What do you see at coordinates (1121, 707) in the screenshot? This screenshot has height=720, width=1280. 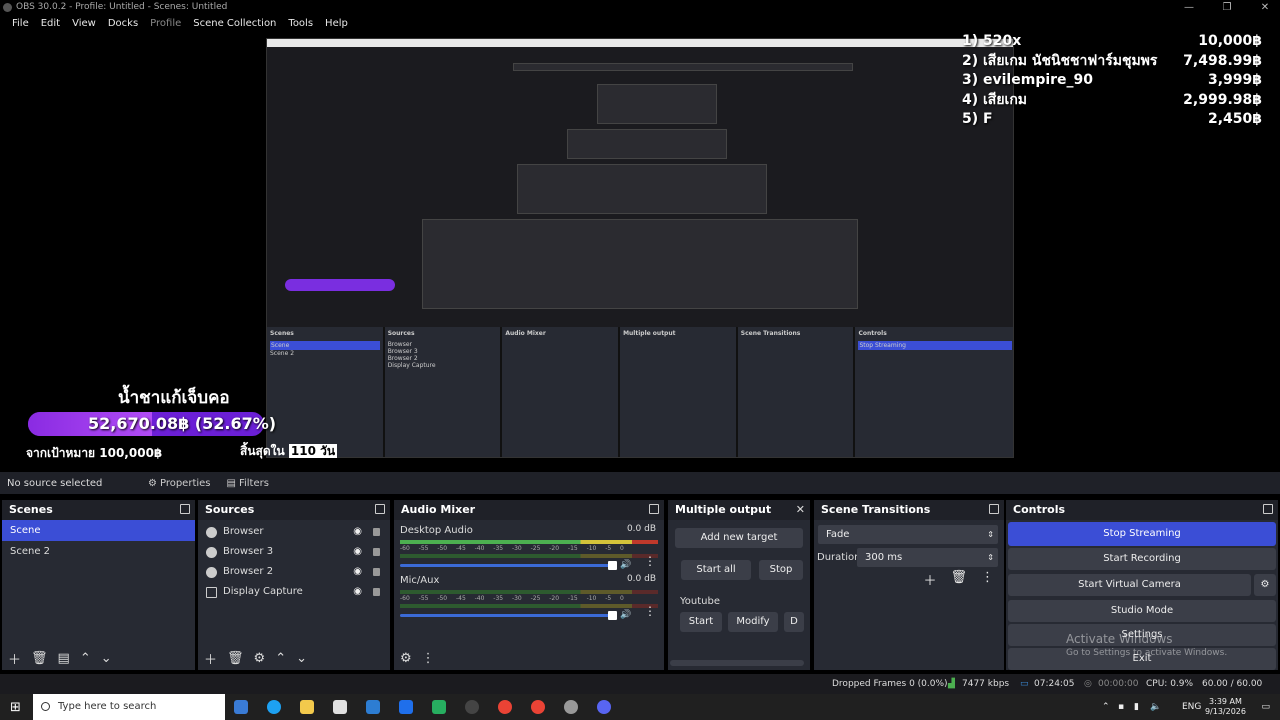 I see `network-icon: ▪` at bounding box center [1121, 707].